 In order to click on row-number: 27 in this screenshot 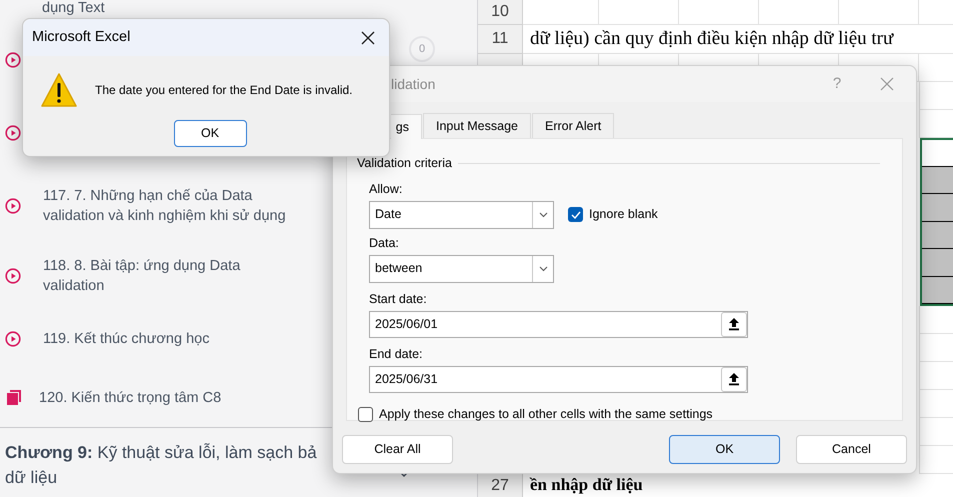, I will do `click(500, 485)`.